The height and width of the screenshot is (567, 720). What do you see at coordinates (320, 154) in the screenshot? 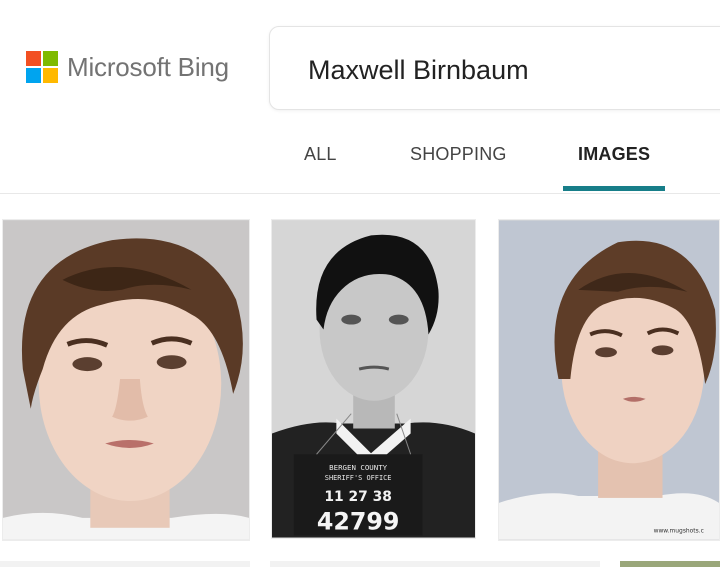
I see `tab-all: ALL` at bounding box center [320, 154].